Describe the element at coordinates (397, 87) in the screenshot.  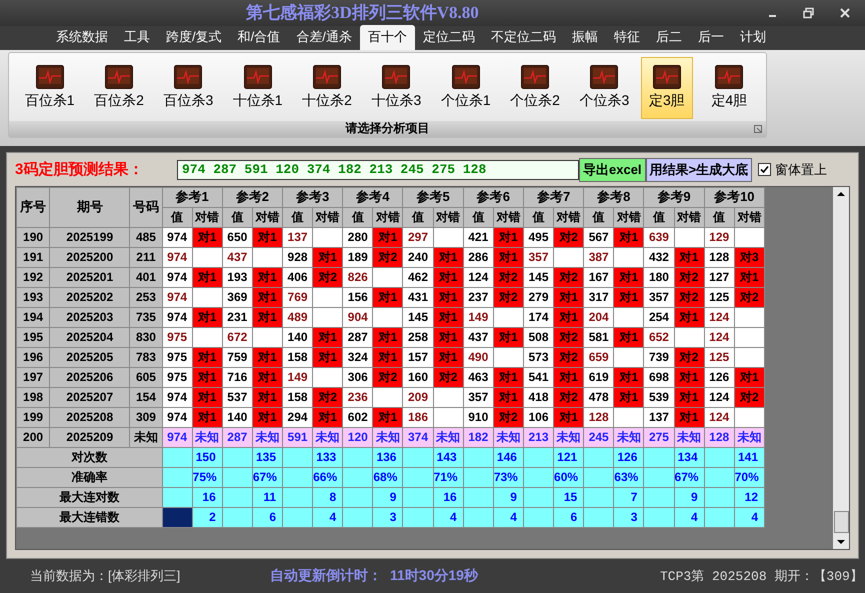
I see `ribbon-button: 十位杀3` at that location.